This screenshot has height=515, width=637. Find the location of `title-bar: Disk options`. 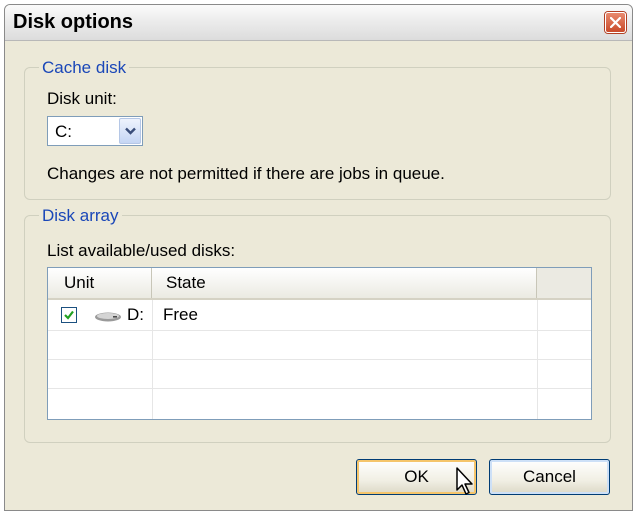

title-bar: Disk options is located at coordinates (318, 23).